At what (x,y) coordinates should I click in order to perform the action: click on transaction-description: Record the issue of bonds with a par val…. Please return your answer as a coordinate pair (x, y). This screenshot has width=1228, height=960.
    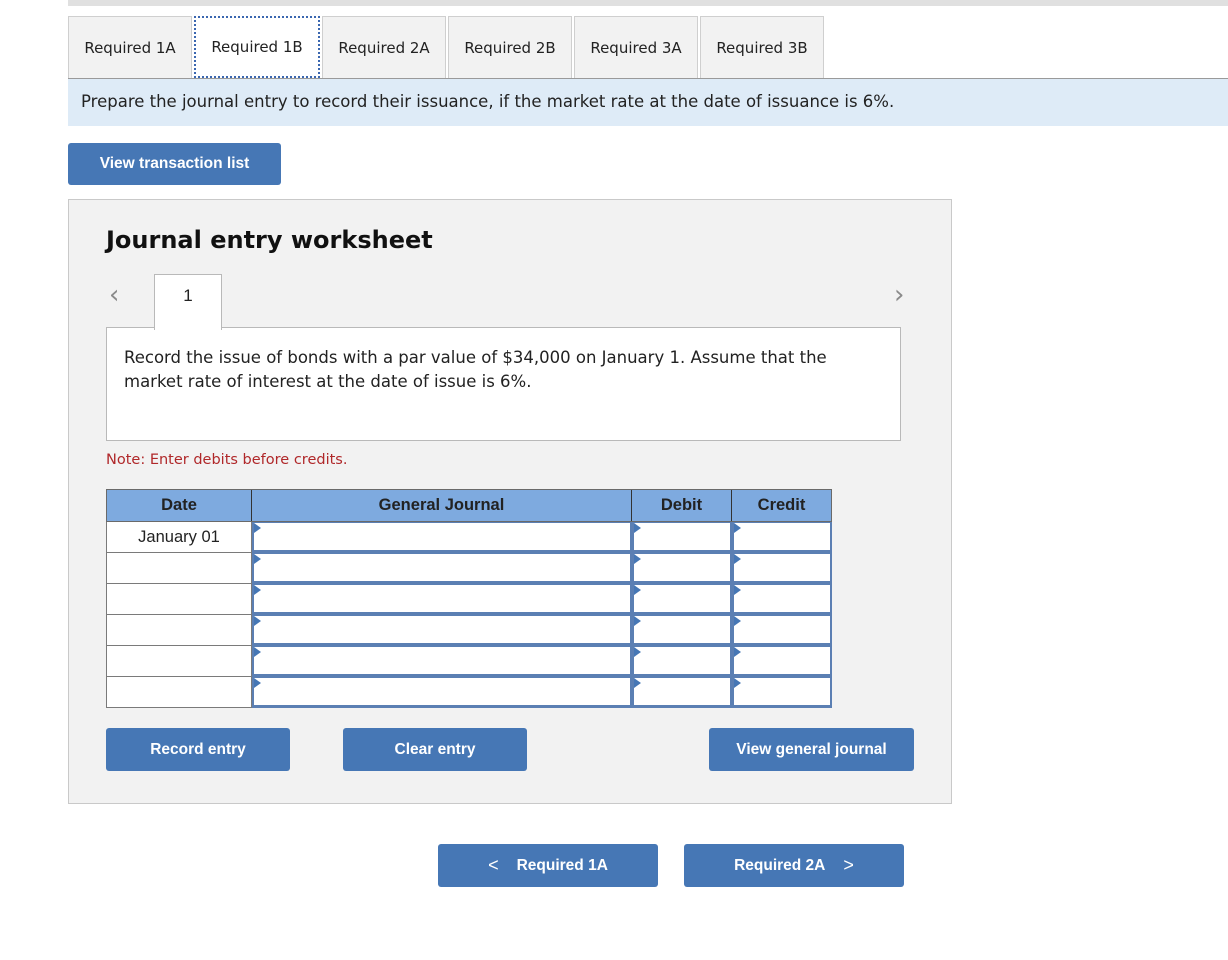
    Looking at the image, I should click on (503, 384).